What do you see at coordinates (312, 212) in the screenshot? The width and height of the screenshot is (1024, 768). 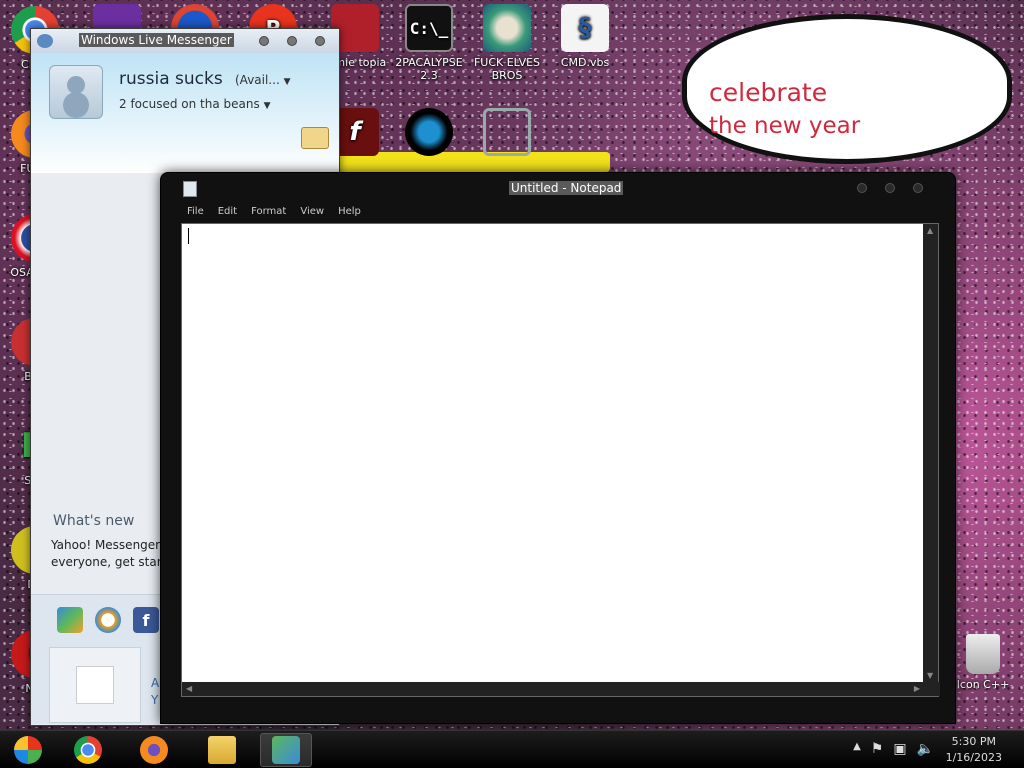 I see `menu-view: View` at bounding box center [312, 212].